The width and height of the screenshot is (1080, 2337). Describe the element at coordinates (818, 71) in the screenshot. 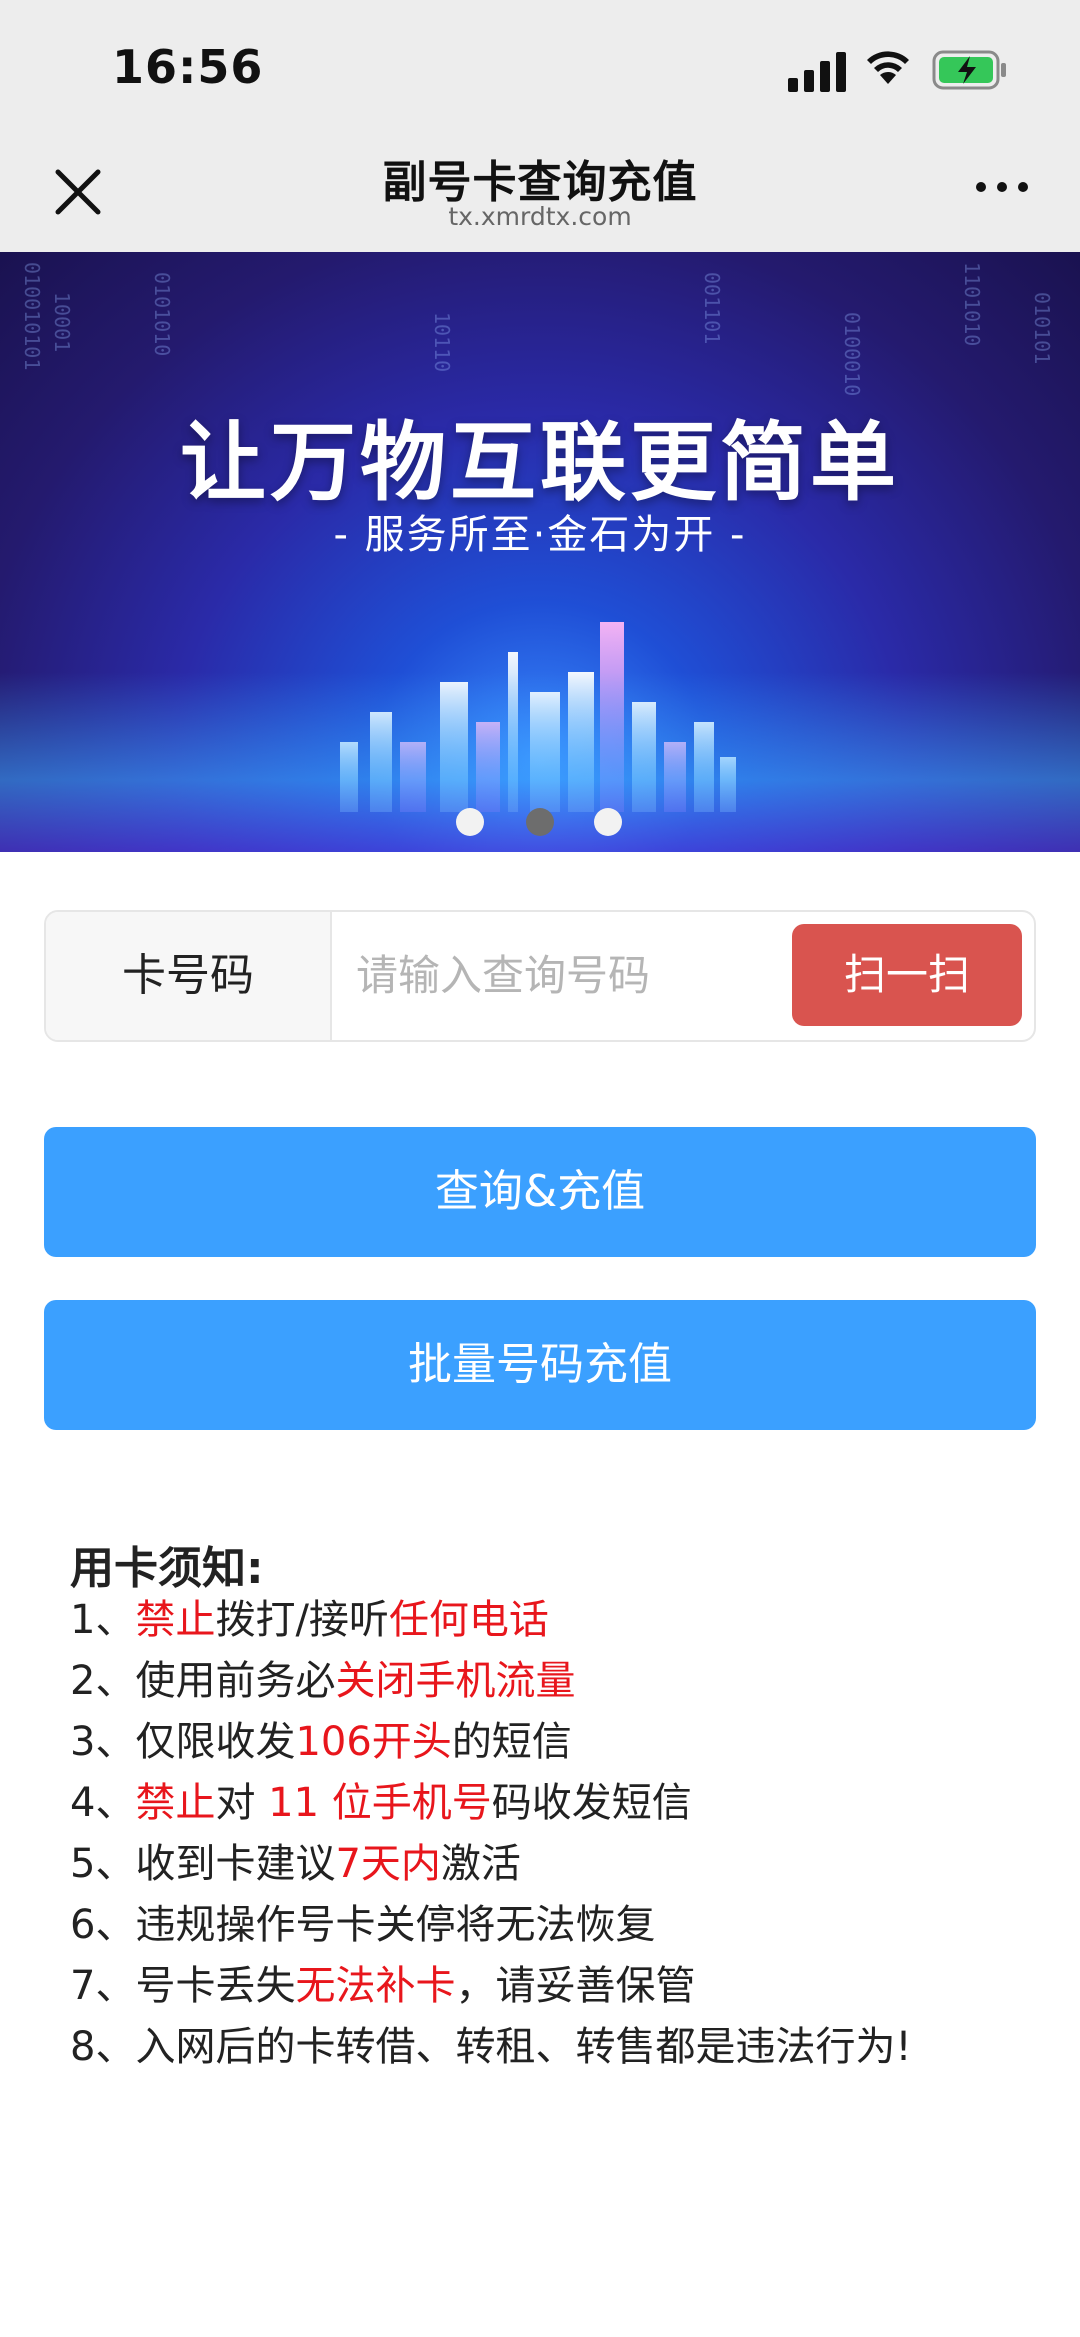

I see `cellular-signal-icon` at that location.